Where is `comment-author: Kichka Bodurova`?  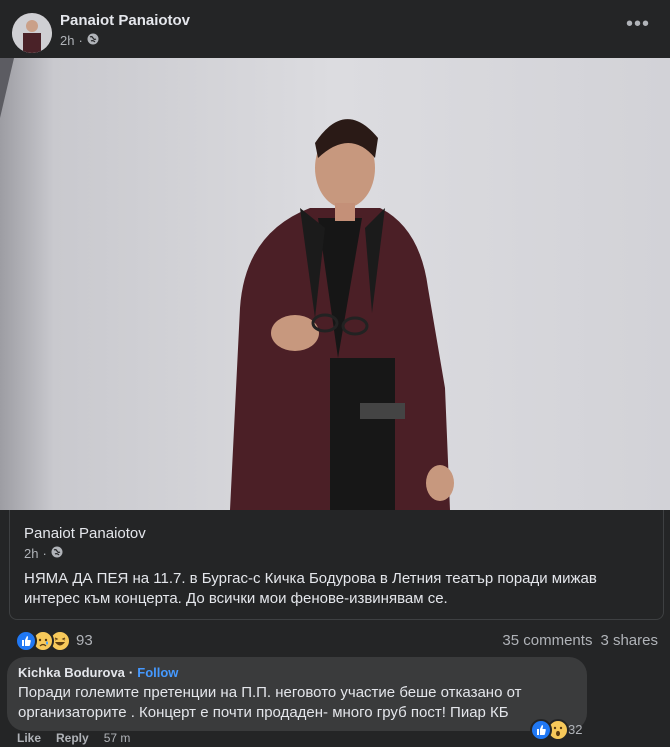 comment-author: Kichka Bodurova is located at coordinates (71, 672).